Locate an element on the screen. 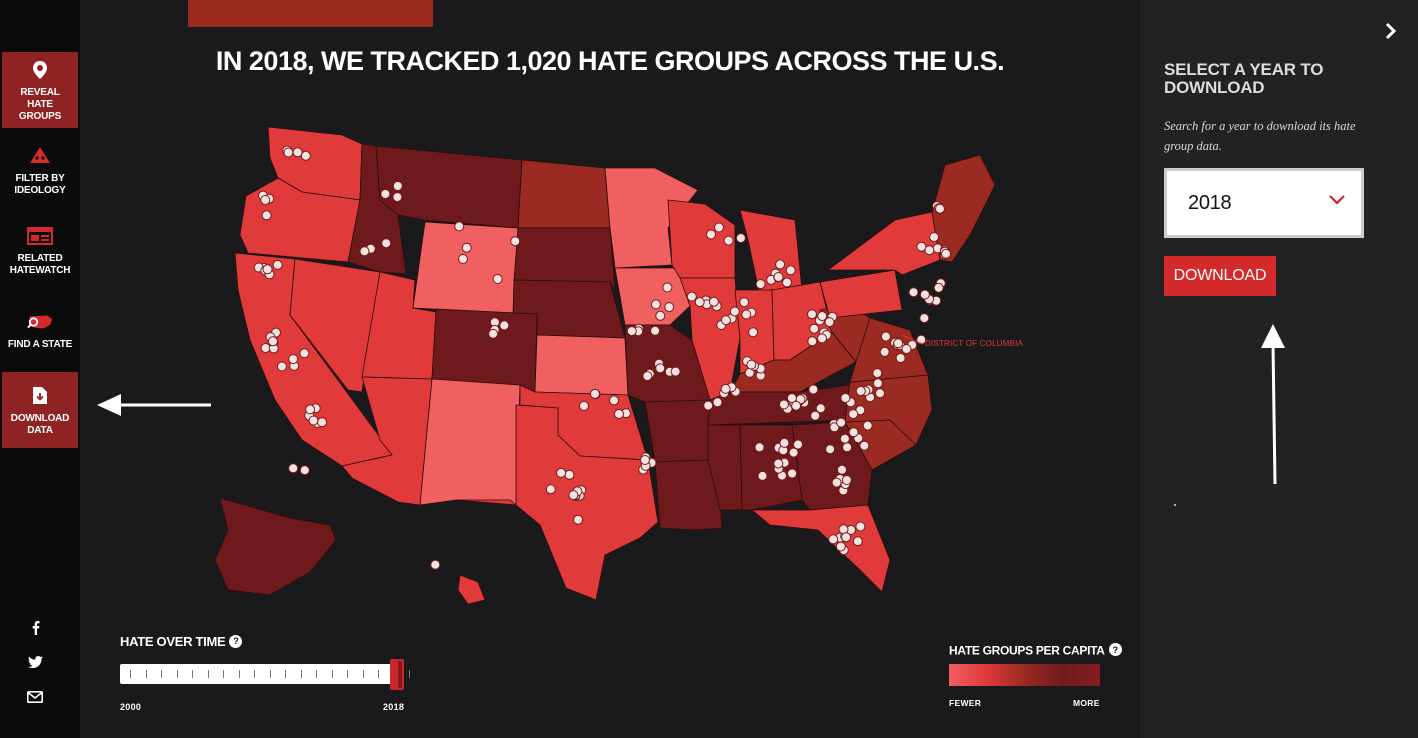  year-select: 2018 is located at coordinates (1264, 203).